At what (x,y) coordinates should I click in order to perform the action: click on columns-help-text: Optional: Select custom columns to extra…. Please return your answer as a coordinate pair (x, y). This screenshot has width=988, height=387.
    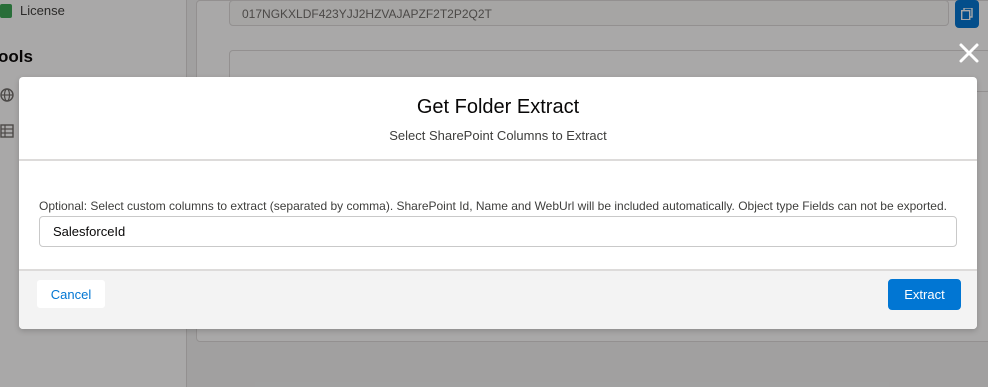
    Looking at the image, I should click on (493, 206).